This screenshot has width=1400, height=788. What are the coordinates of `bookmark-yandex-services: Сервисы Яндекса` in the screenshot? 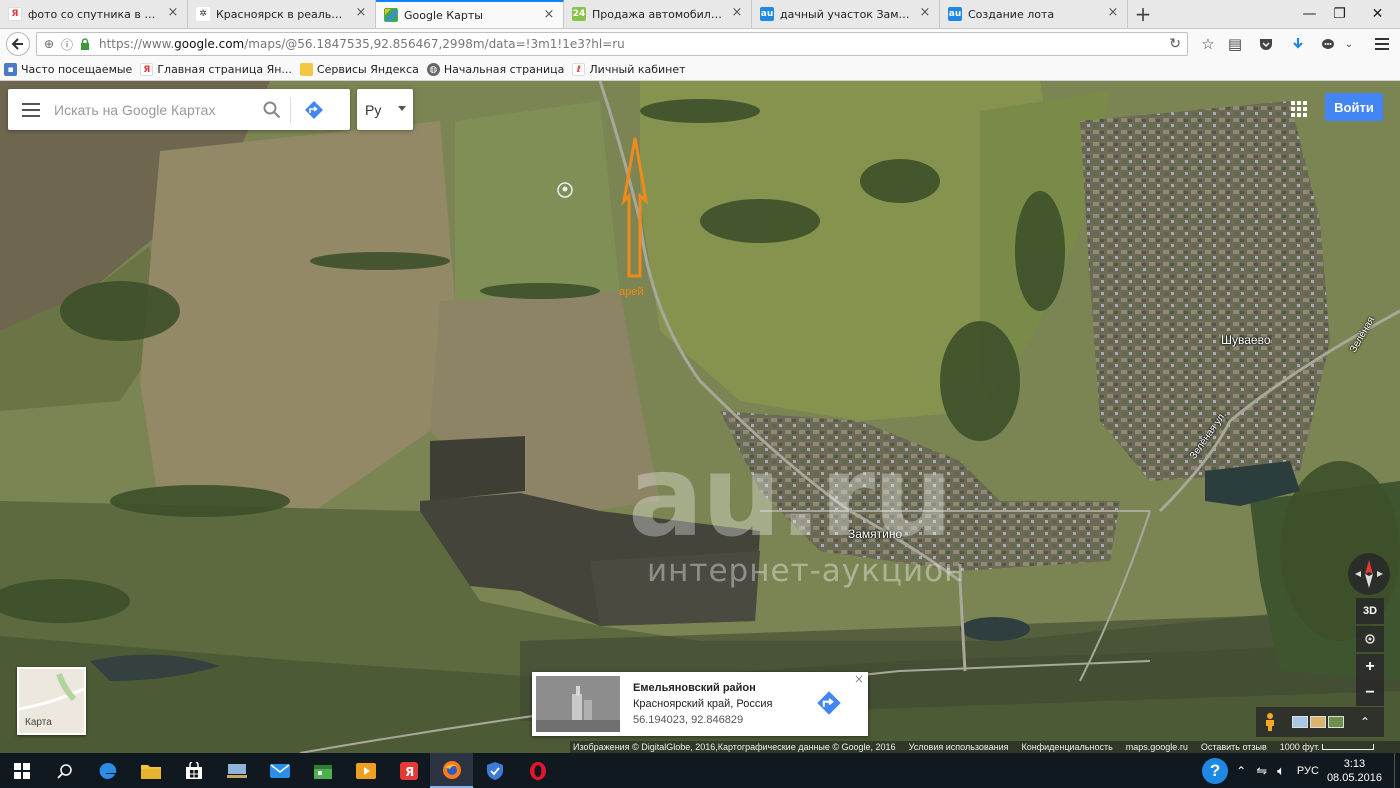 It's located at (359, 69).